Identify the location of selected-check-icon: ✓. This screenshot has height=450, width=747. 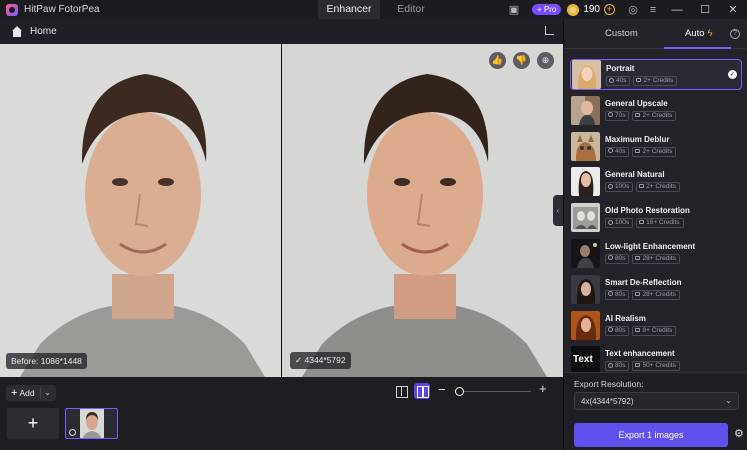
(732, 74).